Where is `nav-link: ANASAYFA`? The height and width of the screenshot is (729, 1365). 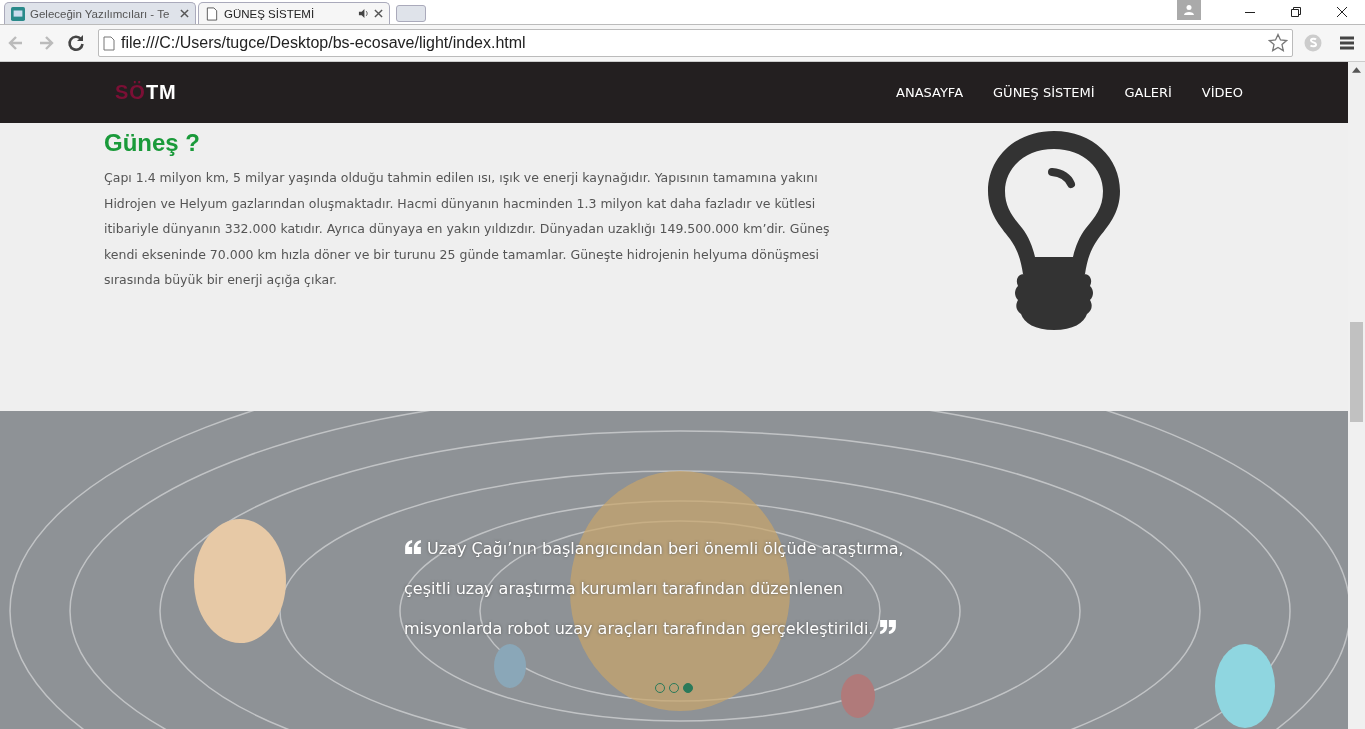 nav-link: ANASAYFA is located at coordinates (930, 92).